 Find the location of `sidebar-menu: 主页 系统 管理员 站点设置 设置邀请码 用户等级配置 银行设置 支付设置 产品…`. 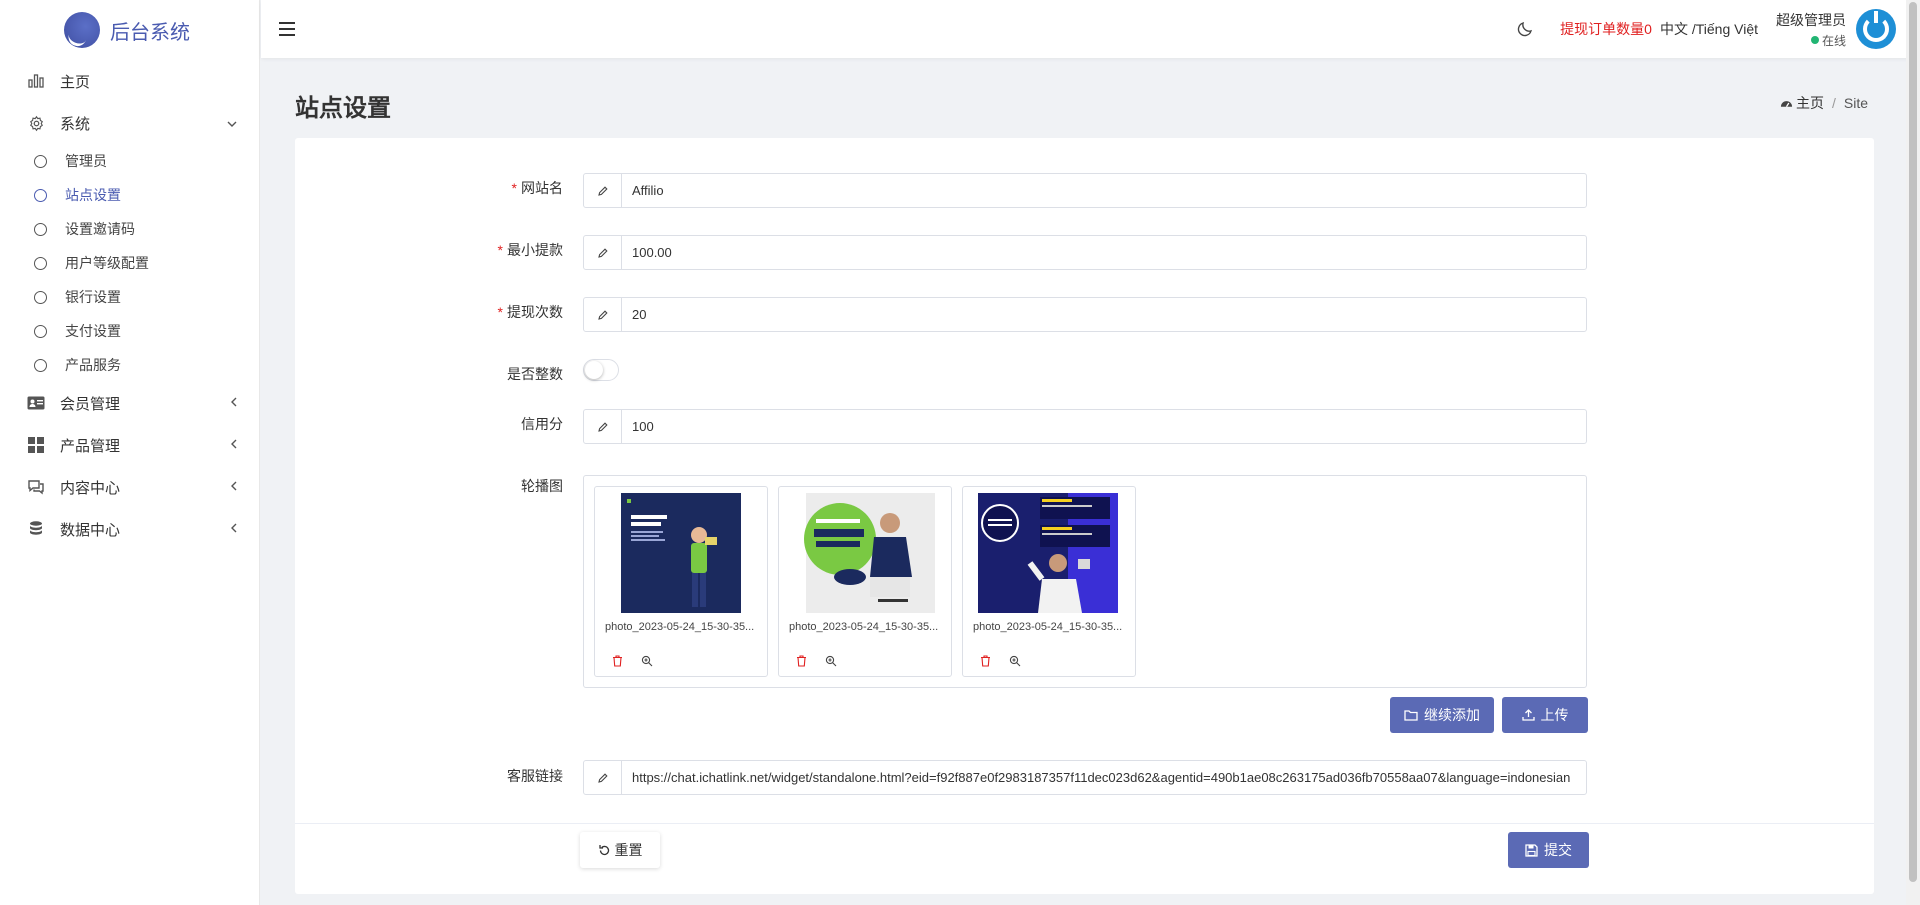

sidebar-menu: 主页 系统 管理员 站点设置 设置邀请码 用户等级配置 银行设置 支付设置 产品… is located at coordinates (129, 305).